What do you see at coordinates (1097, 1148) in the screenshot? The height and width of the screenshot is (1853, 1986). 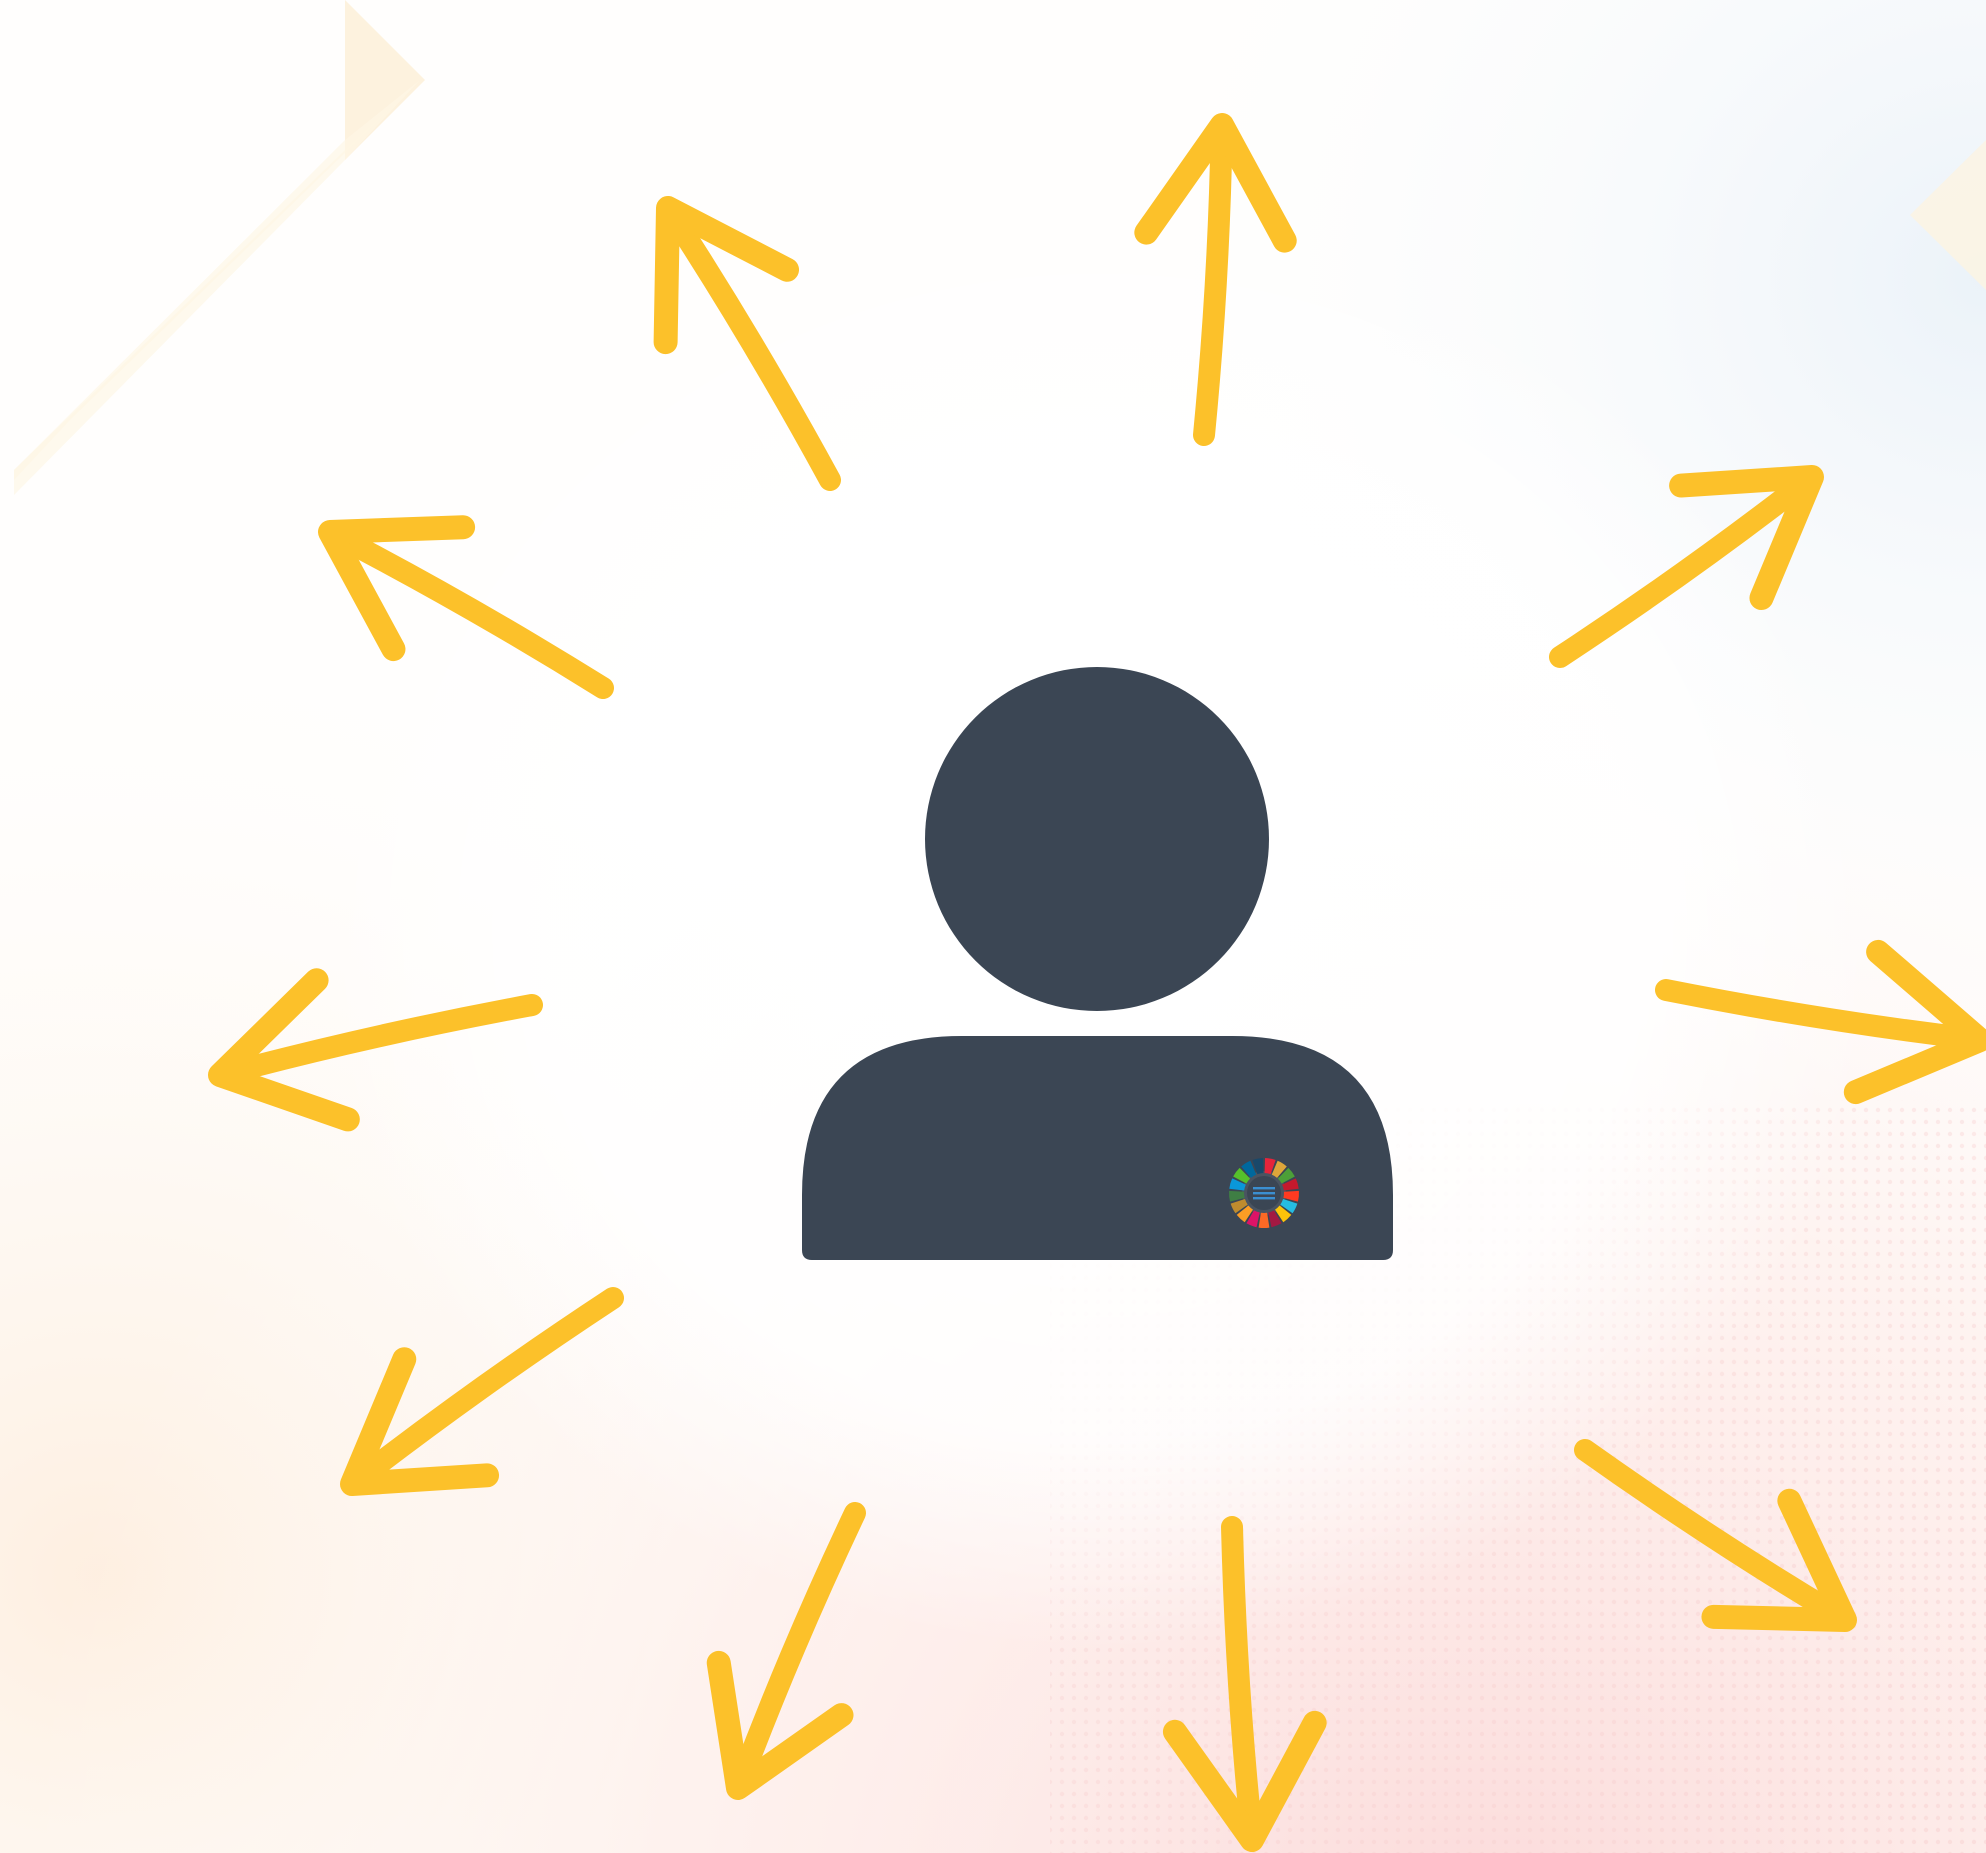 I see `person-body` at bounding box center [1097, 1148].